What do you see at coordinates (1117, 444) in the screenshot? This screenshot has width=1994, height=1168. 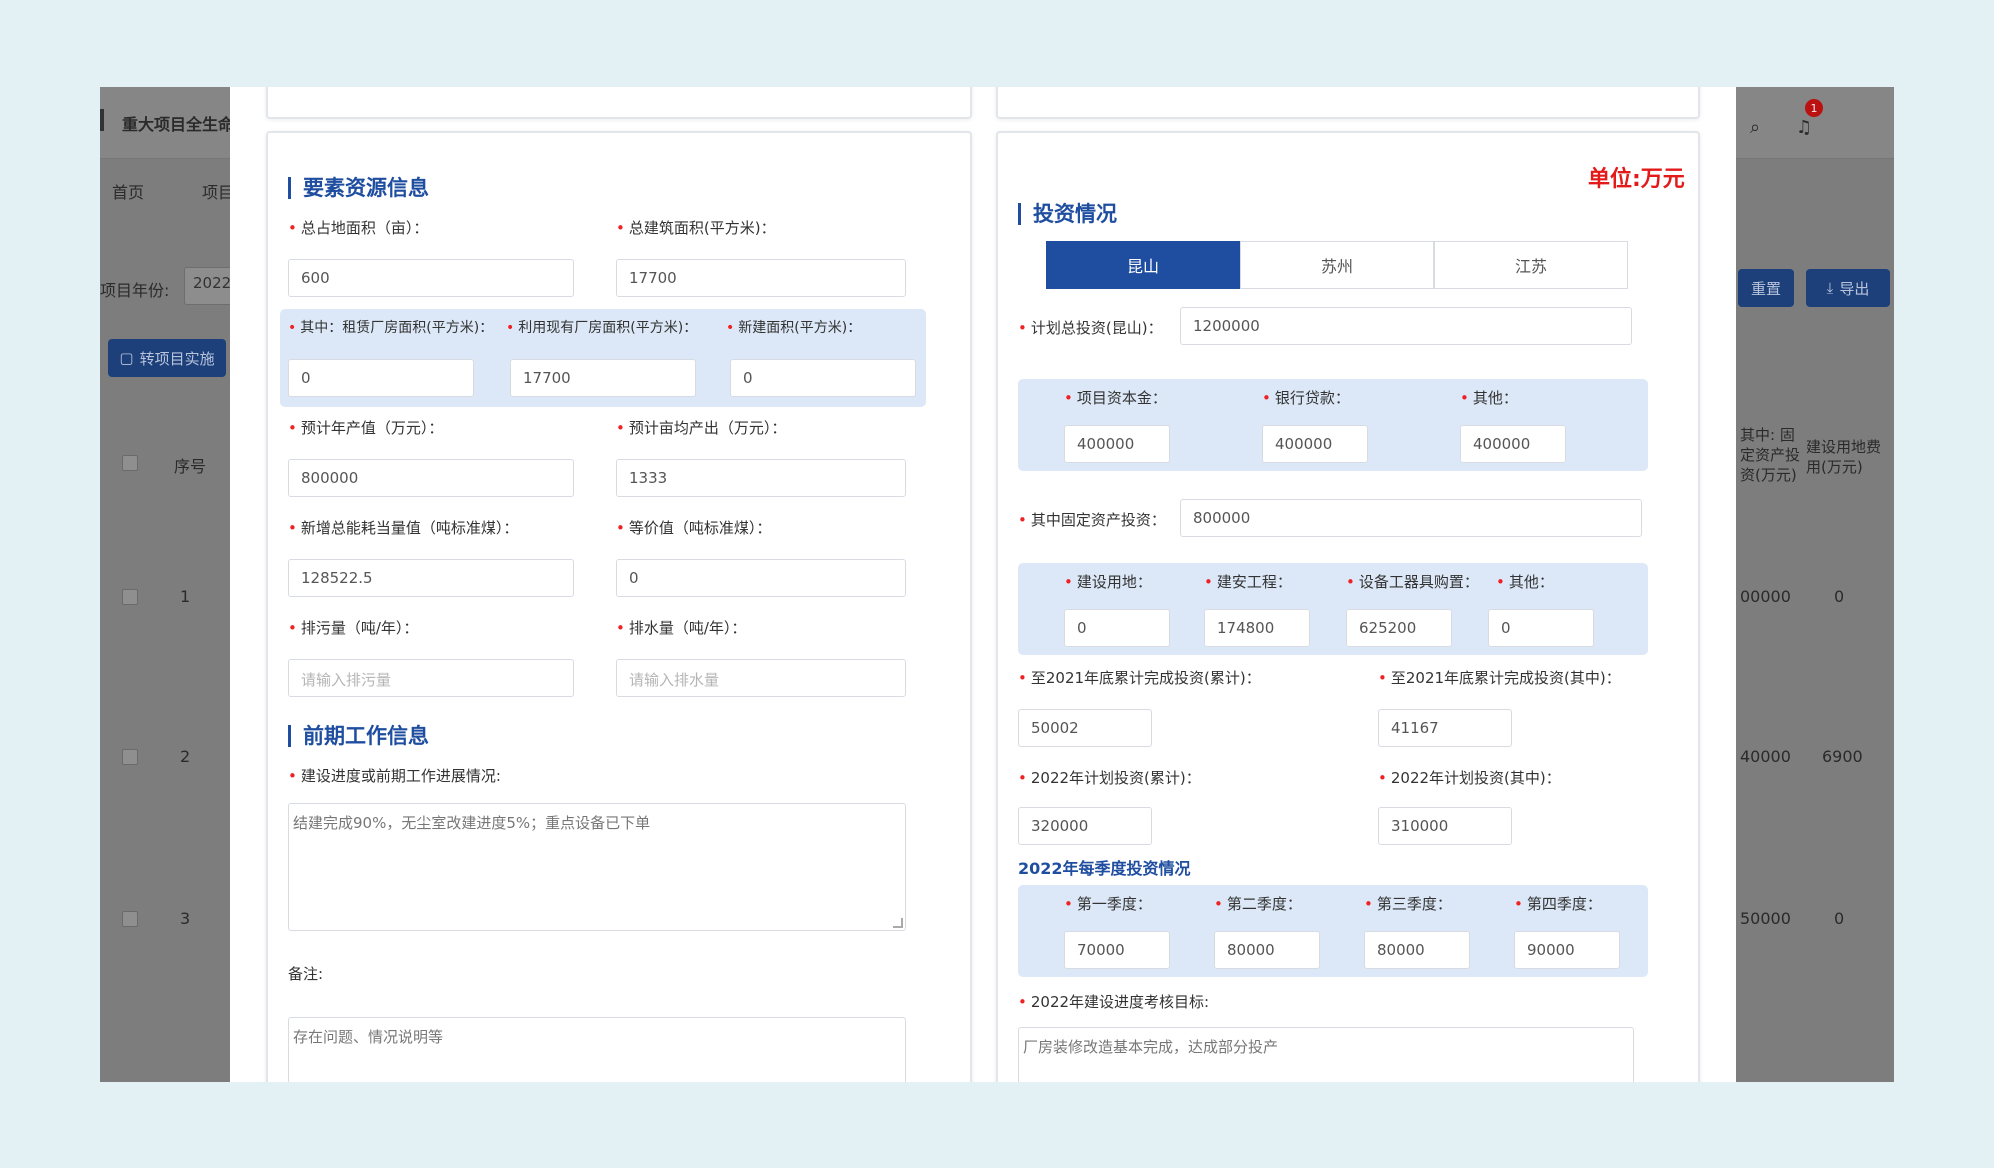 I see `own-capital-input: 400000` at bounding box center [1117, 444].